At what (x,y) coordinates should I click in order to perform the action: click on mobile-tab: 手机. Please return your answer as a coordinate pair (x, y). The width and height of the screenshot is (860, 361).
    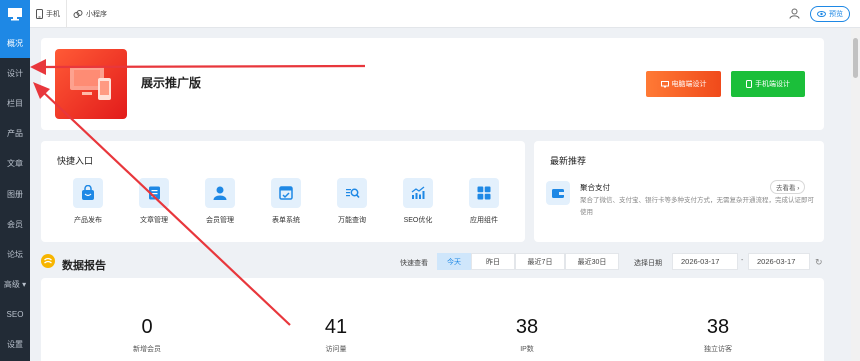
    Looking at the image, I should click on (48, 14).